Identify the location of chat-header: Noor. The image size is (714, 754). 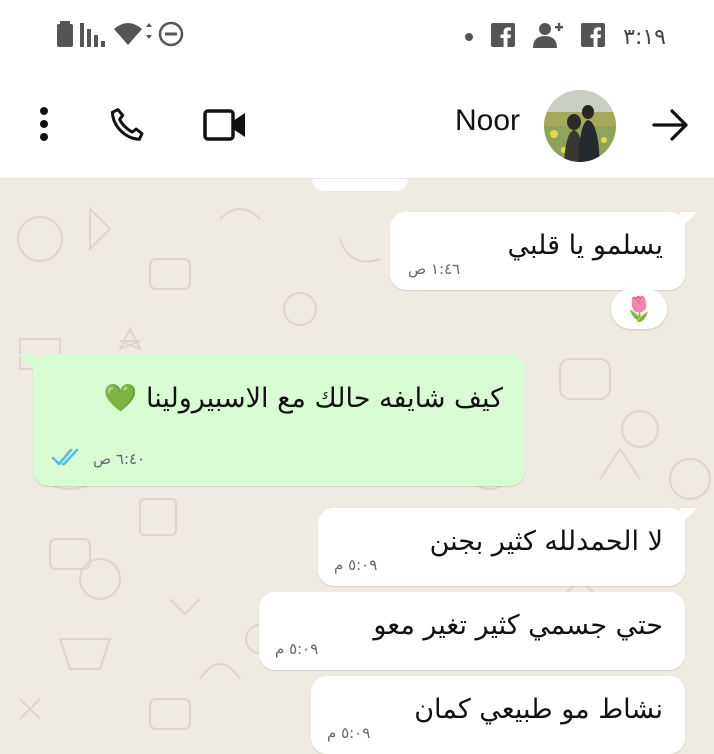
(357, 124).